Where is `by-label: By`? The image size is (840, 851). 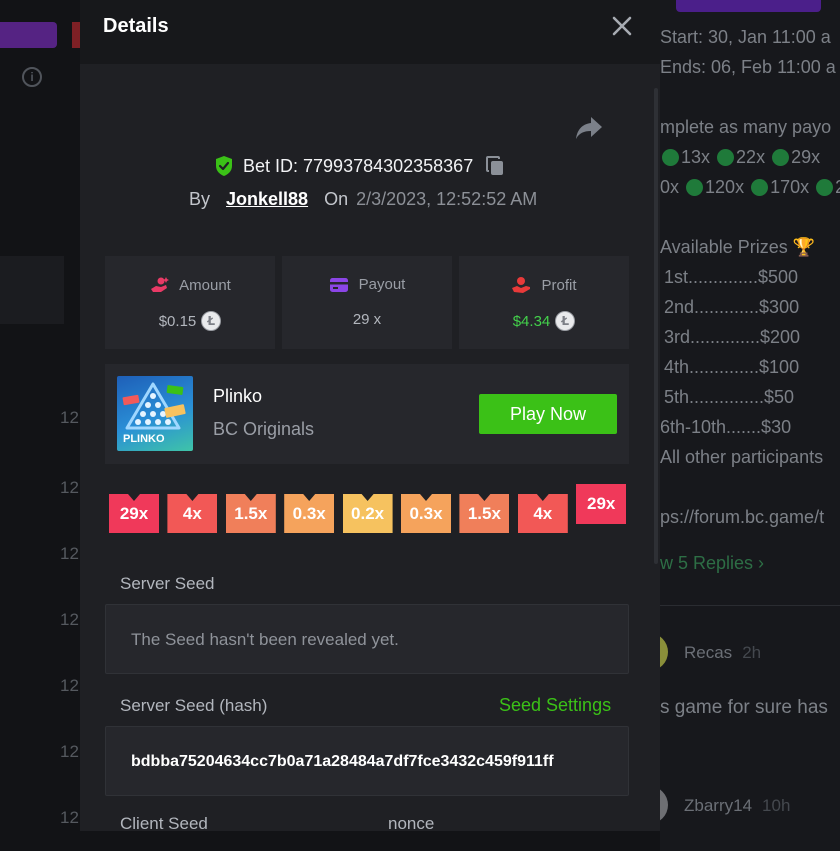
by-label: By is located at coordinates (200, 198).